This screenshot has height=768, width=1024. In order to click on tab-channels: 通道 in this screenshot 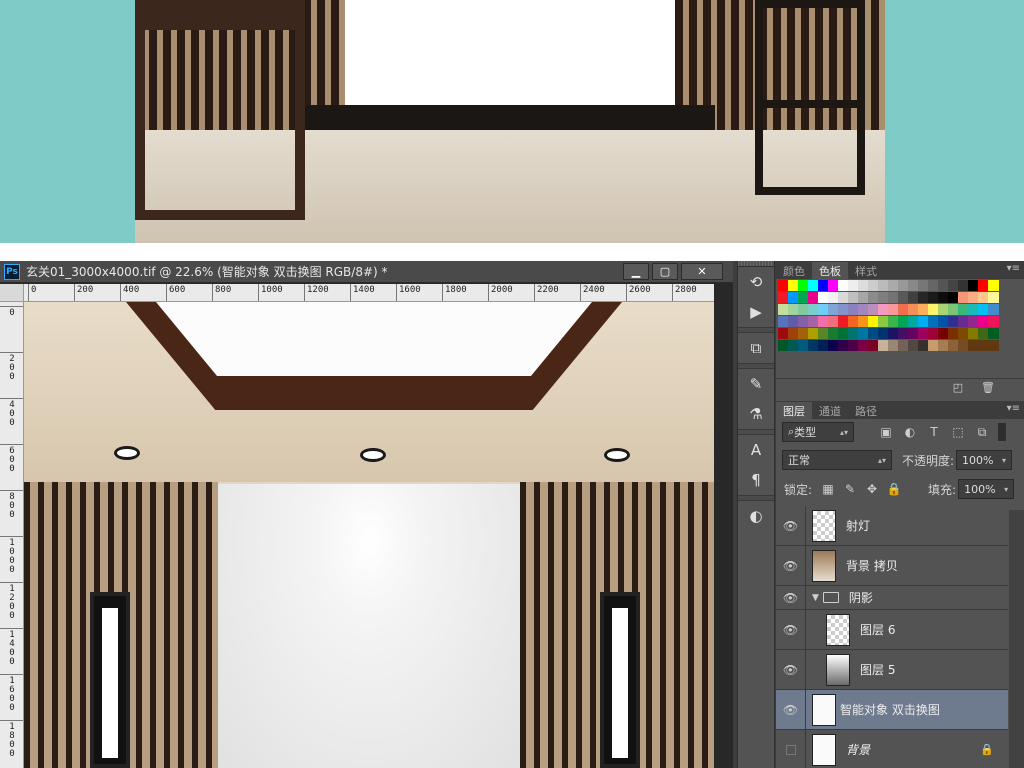, I will do `click(830, 410)`.